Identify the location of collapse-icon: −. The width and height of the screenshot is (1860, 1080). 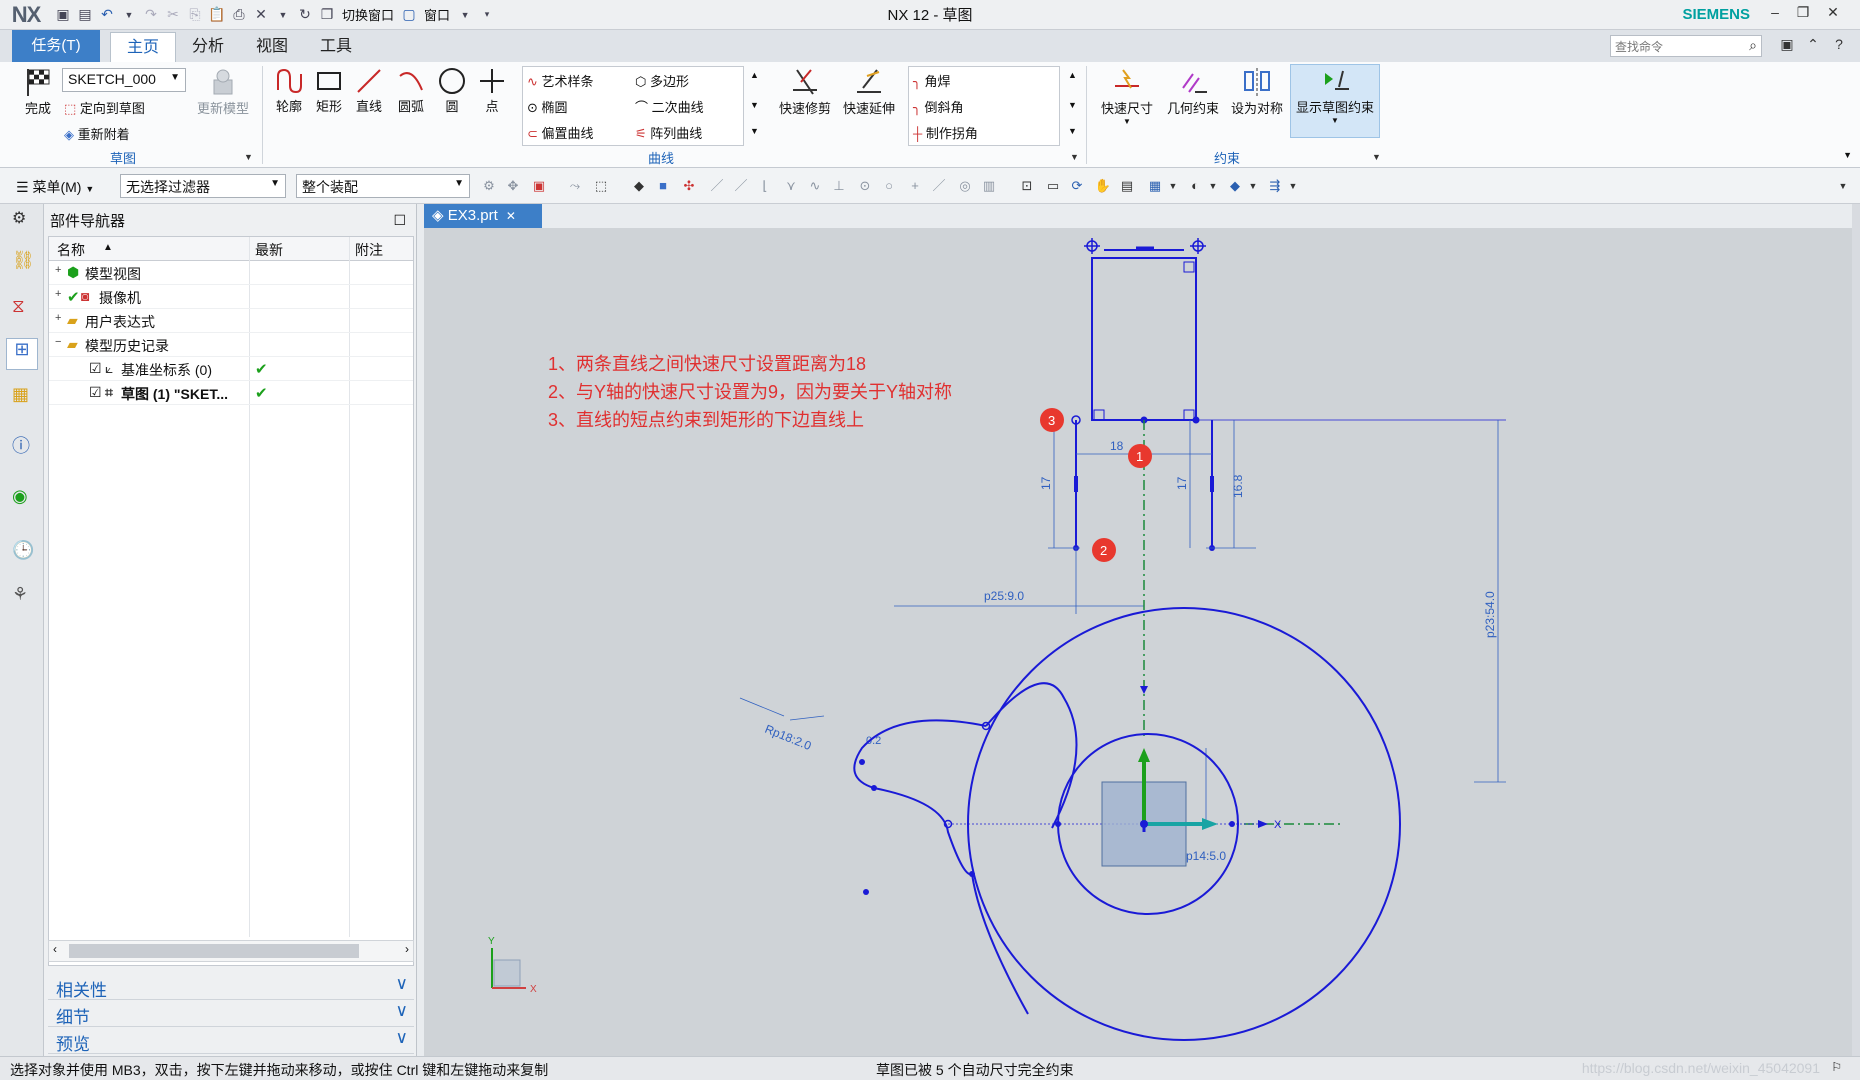
(58, 342).